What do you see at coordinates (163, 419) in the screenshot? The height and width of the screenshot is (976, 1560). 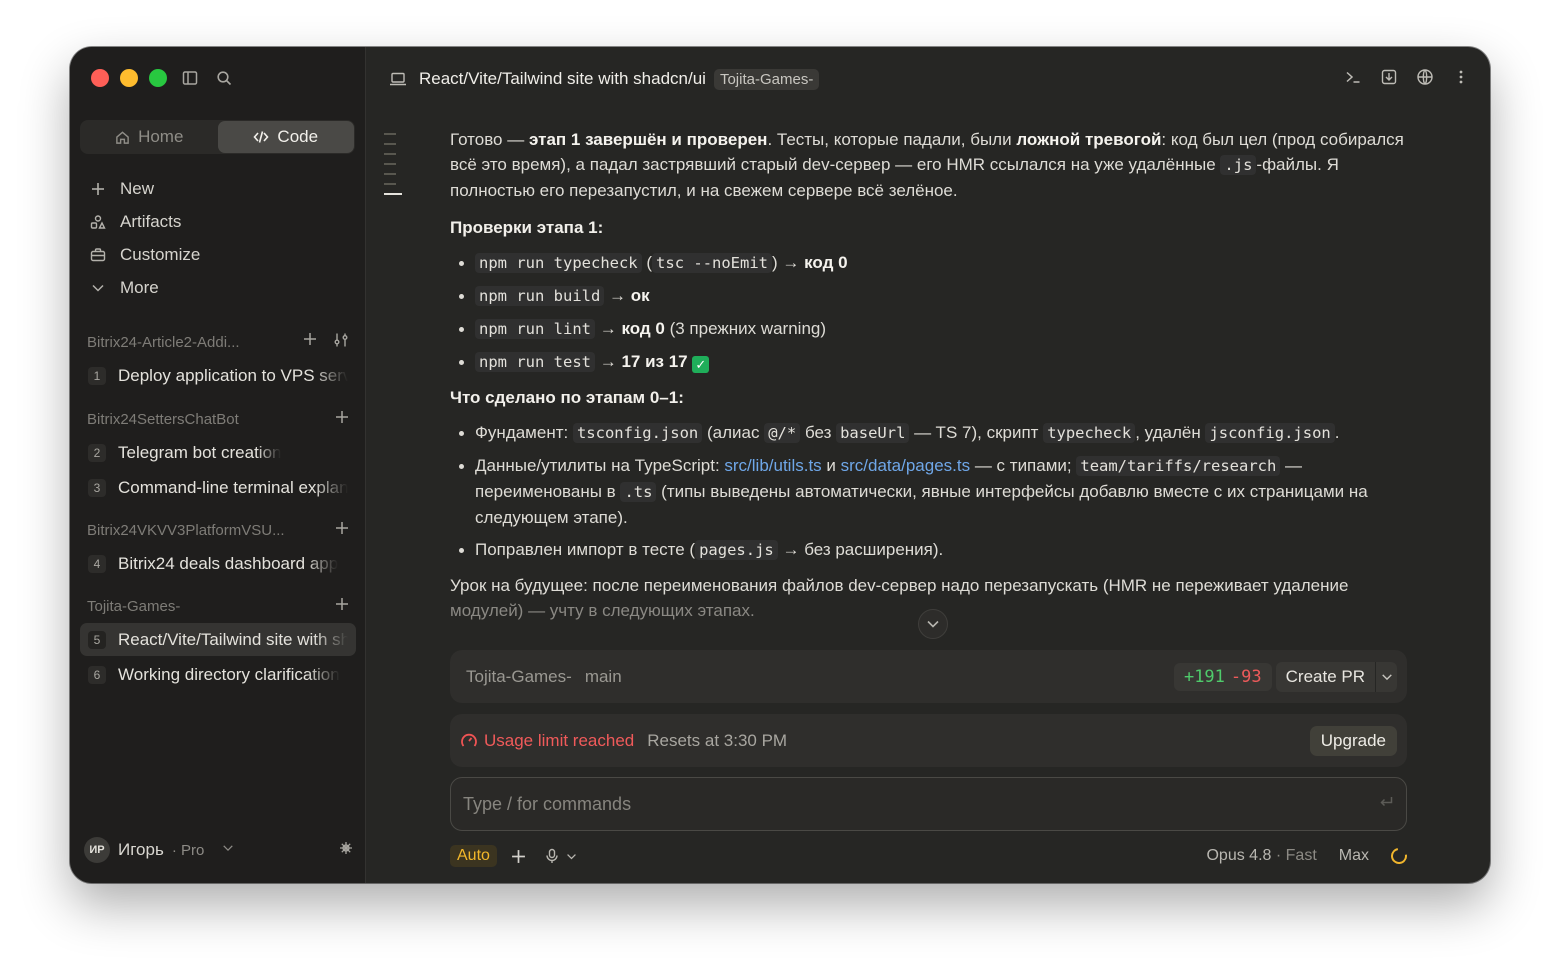 I see `project-name: Bitrix24SettersChatBot` at bounding box center [163, 419].